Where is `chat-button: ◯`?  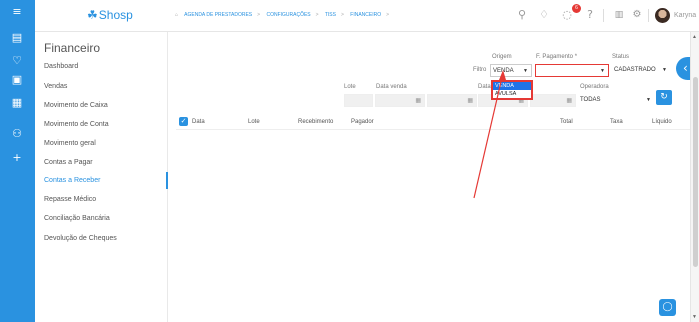
chat-button: ◯ is located at coordinates (667, 307).